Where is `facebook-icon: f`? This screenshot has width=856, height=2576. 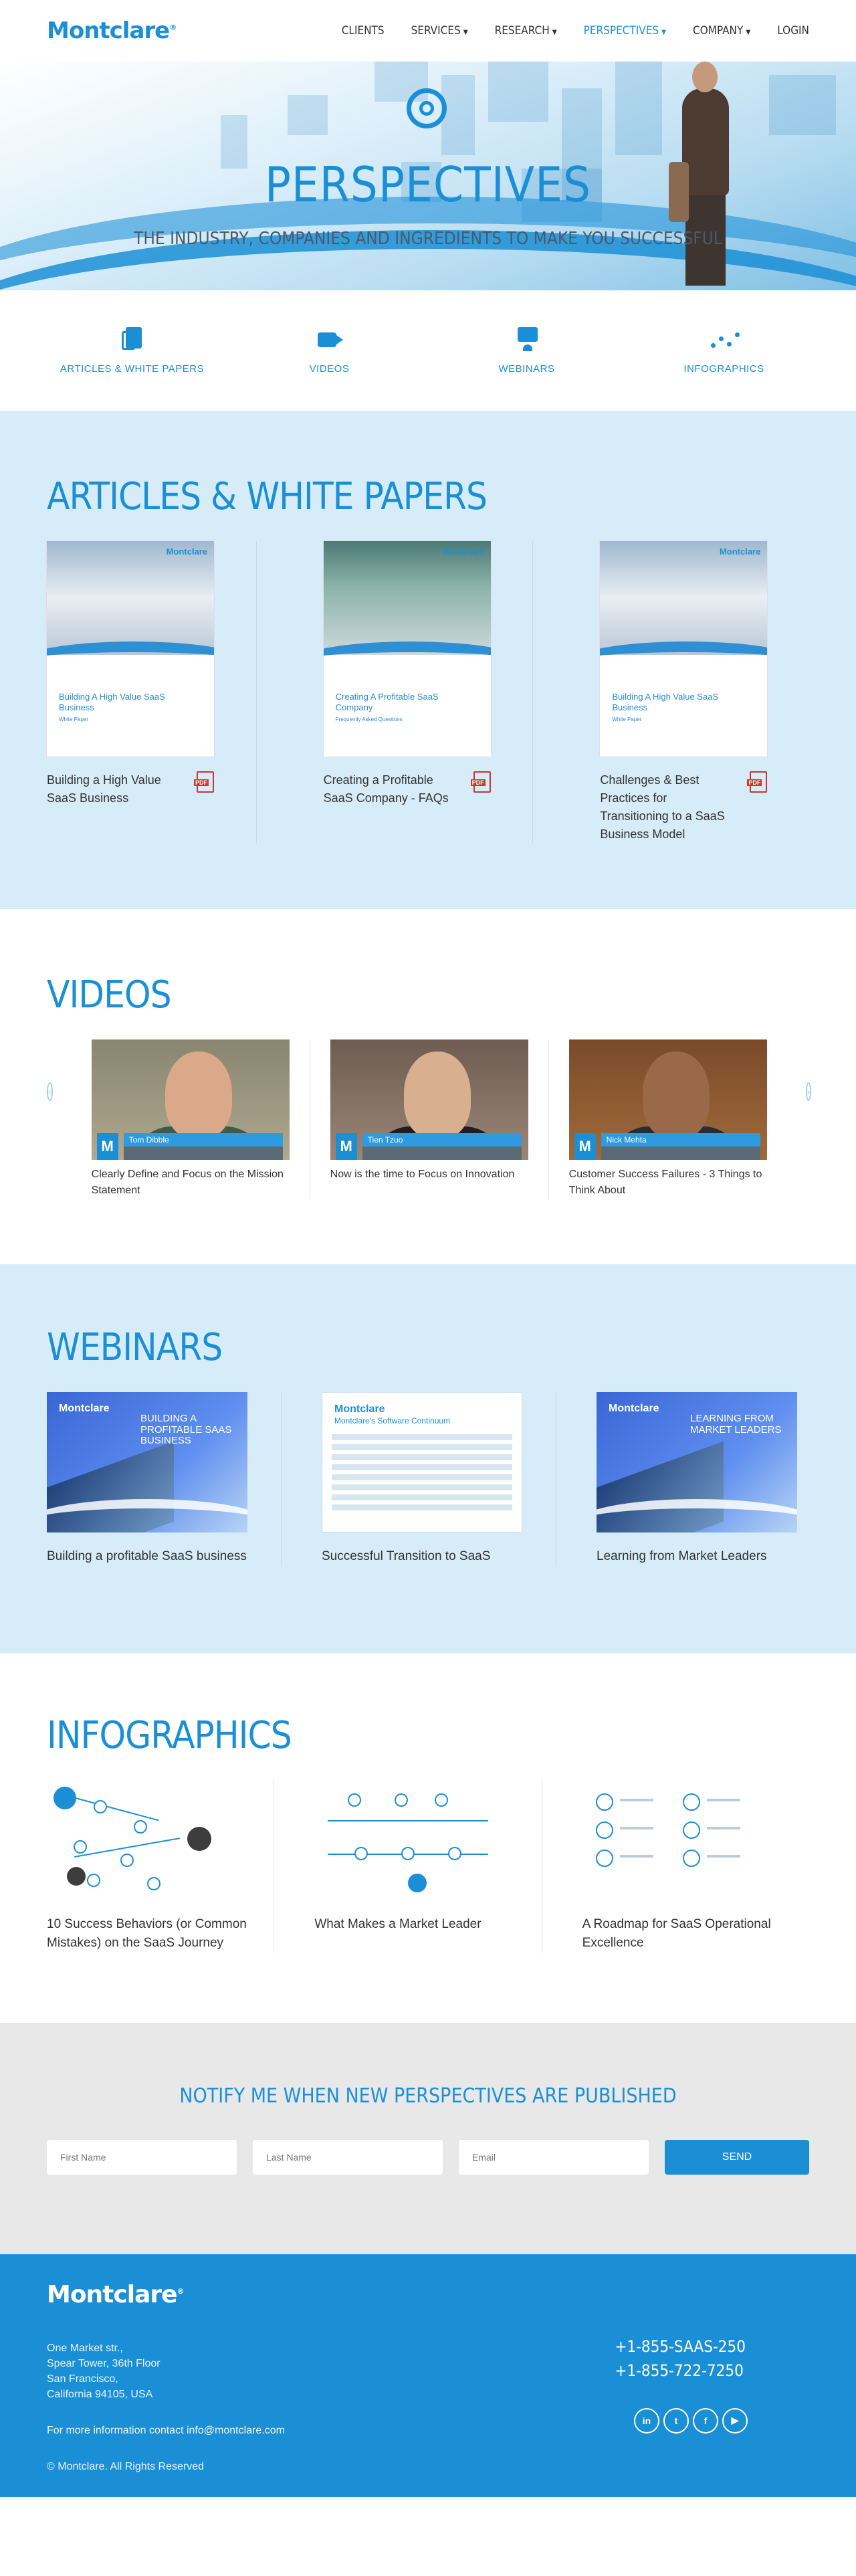
facebook-icon: f is located at coordinates (705, 2420).